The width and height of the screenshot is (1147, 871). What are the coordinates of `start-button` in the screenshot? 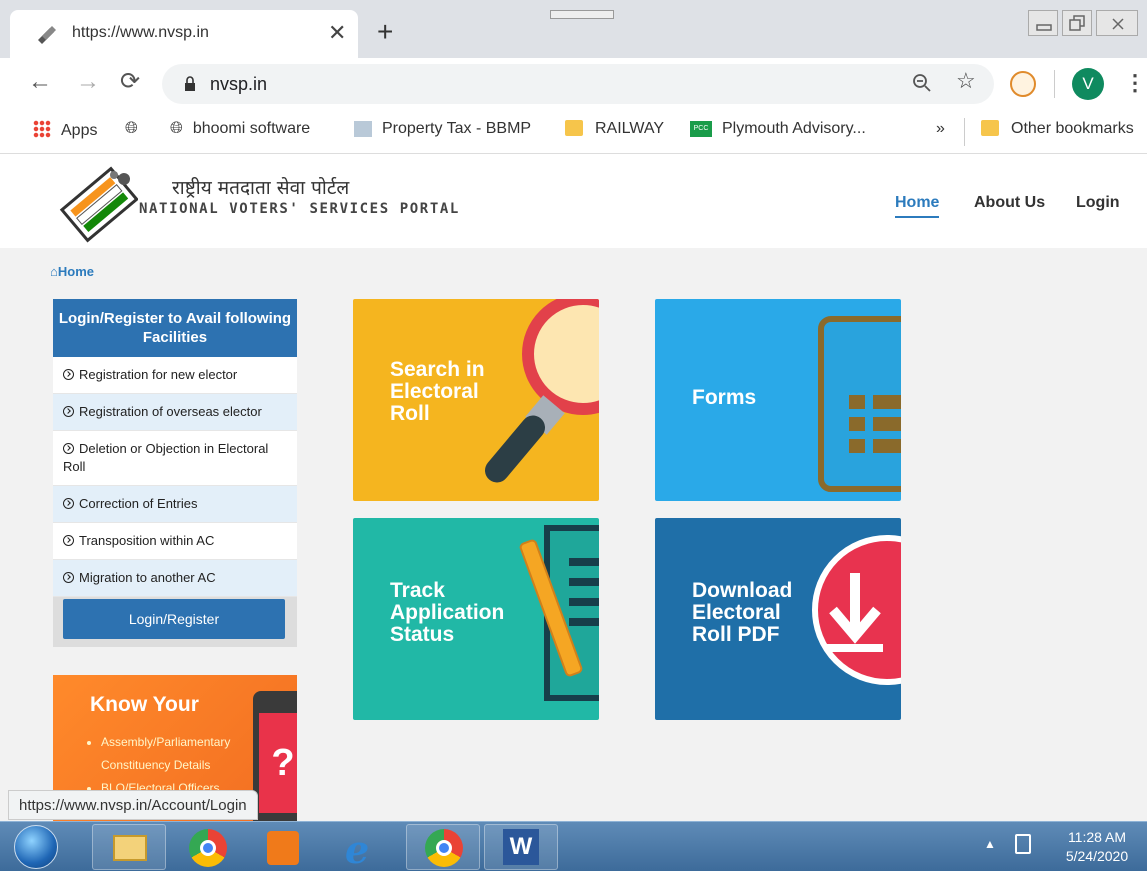 It's located at (36, 847).